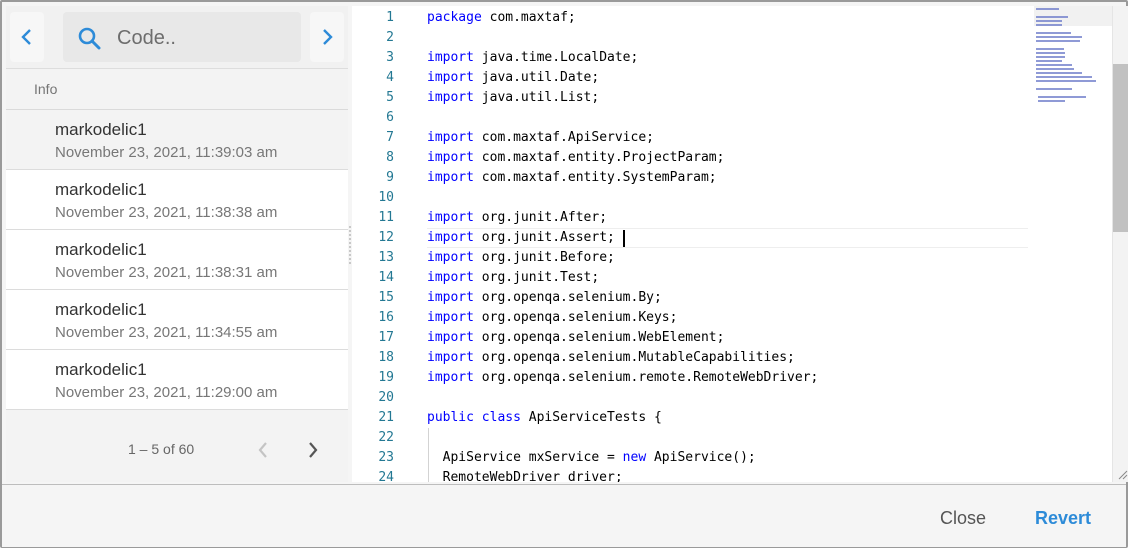  I want to click on revert-button: Revert, so click(1063, 518).